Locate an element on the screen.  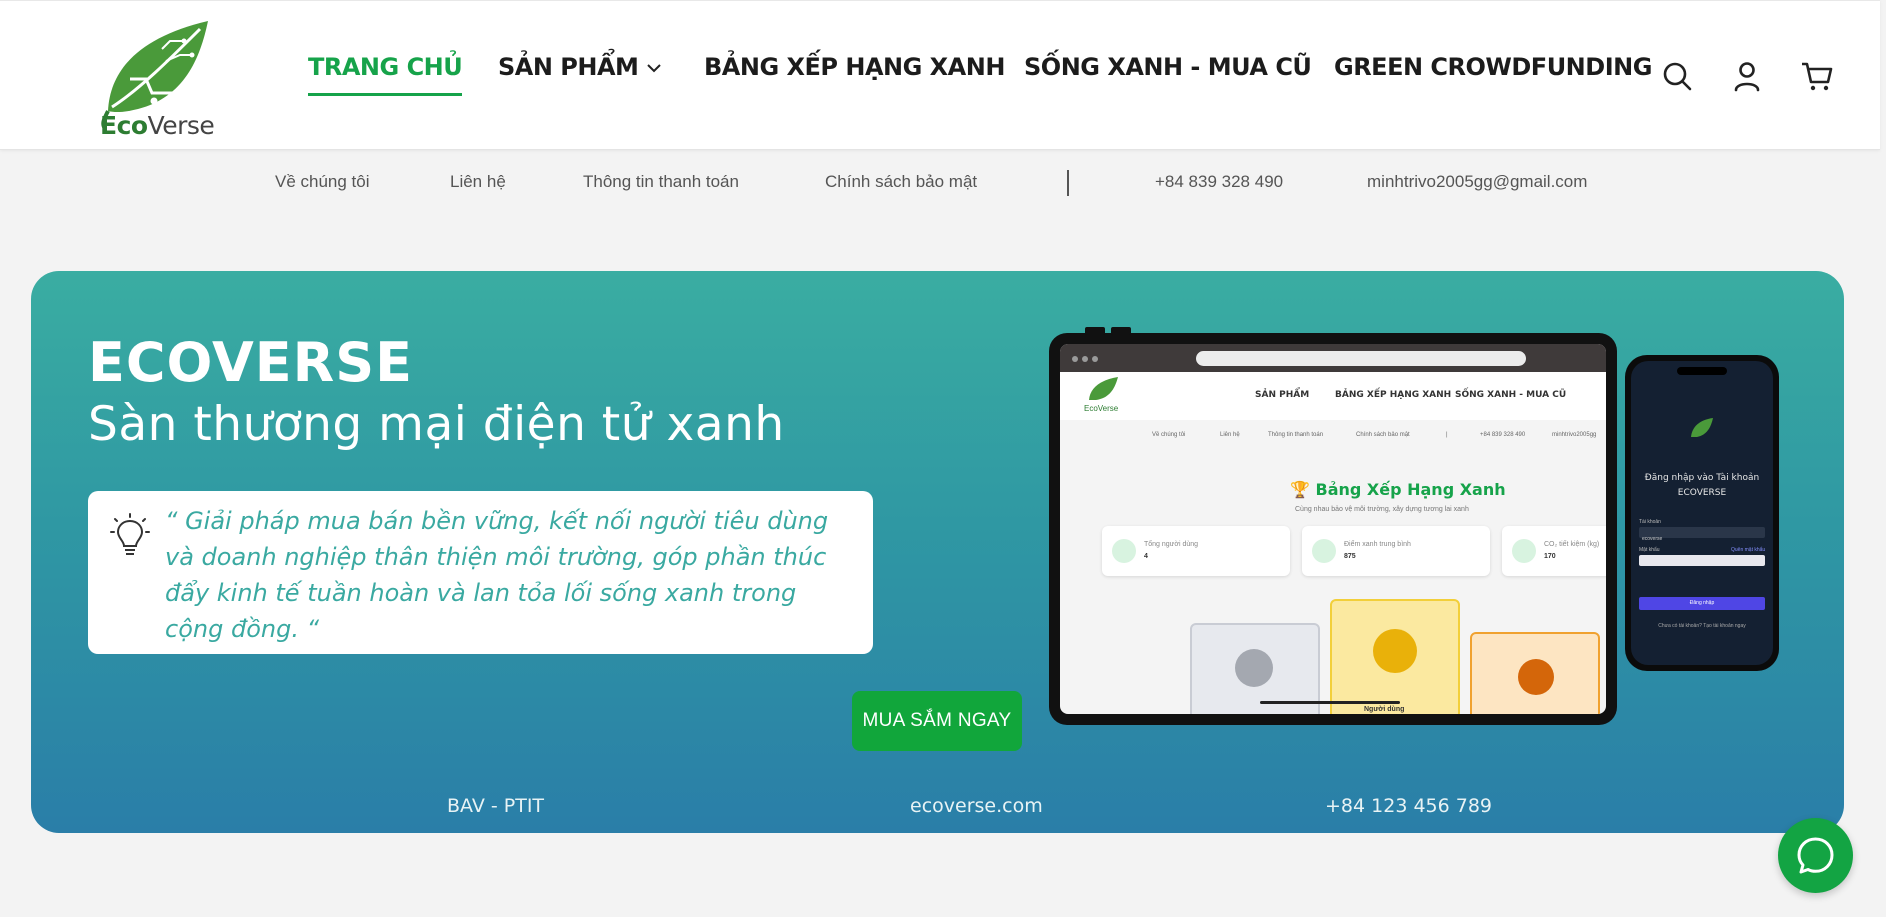
home-indicator is located at coordinates (1330, 702).